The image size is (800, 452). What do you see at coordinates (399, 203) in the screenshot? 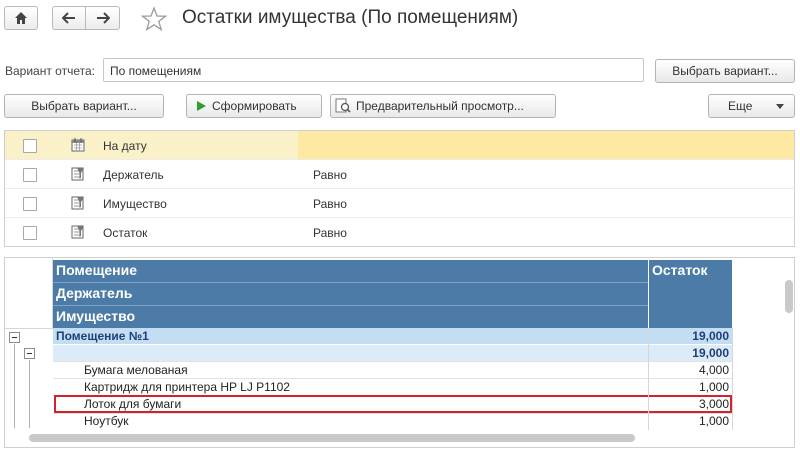
I see `filter-row: Имущество Равно` at bounding box center [399, 203].